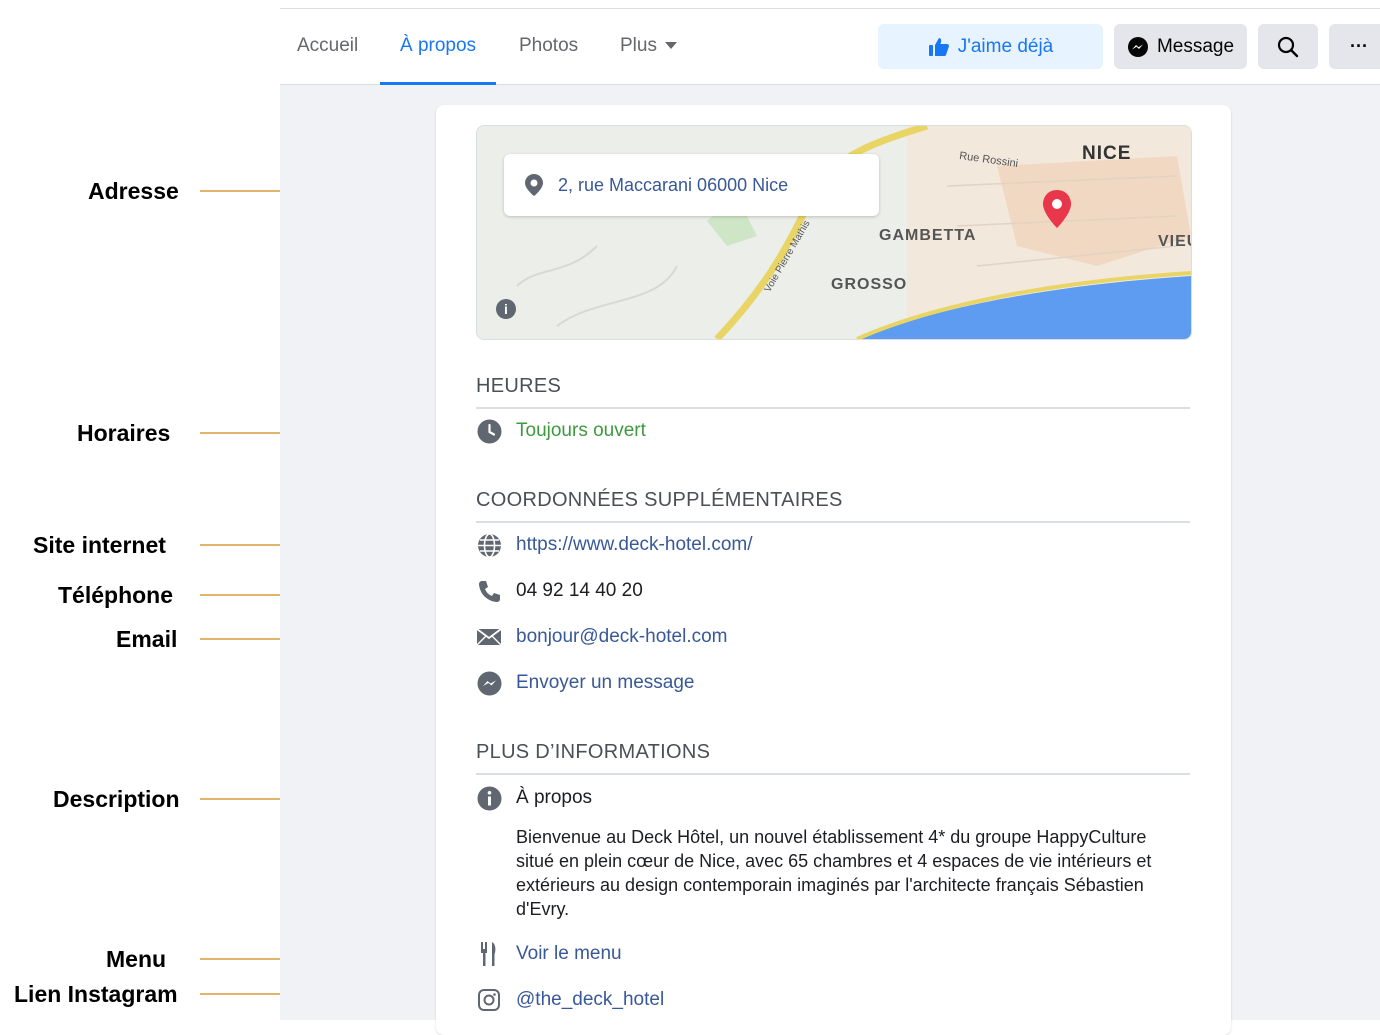 The width and height of the screenshot is (1380, 1035). What do you see at coordinates (581, 430) in the screenshot?
I see `hours-status: Toujours ouvert` at bounding box center [581, 430].